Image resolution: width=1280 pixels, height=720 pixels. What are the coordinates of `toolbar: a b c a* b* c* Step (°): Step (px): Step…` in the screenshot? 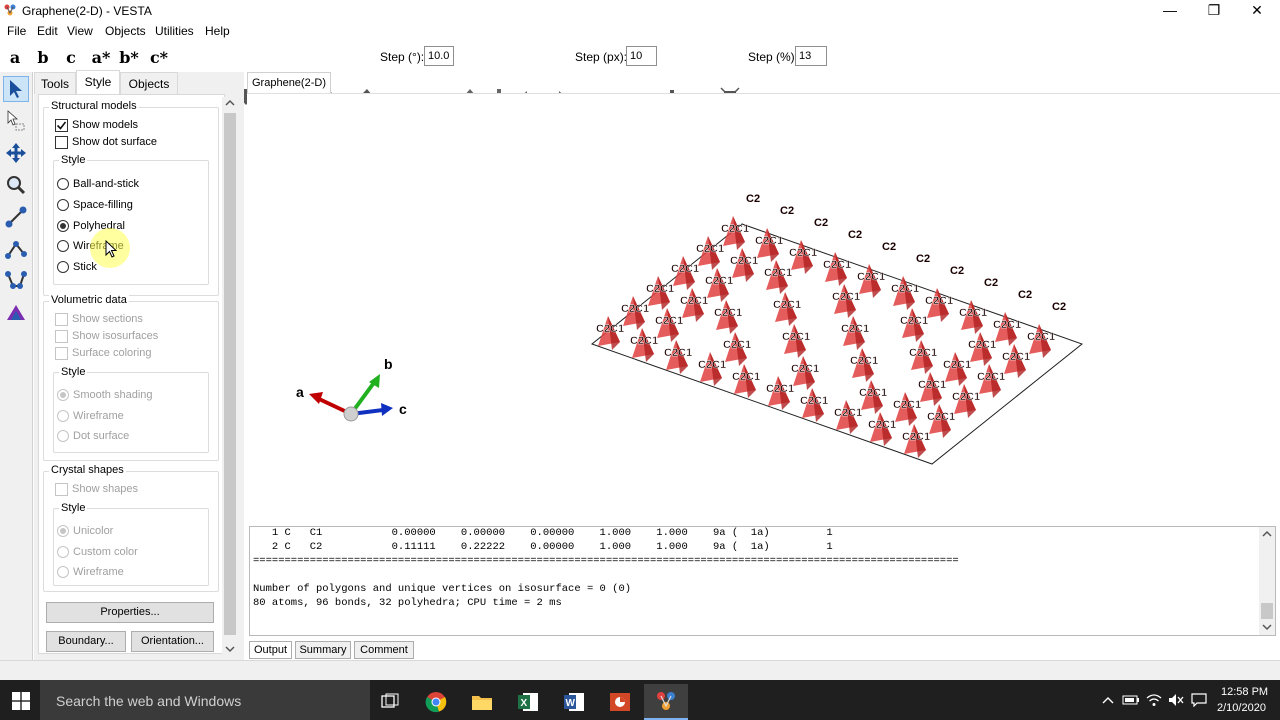 It's located at (640, 74).